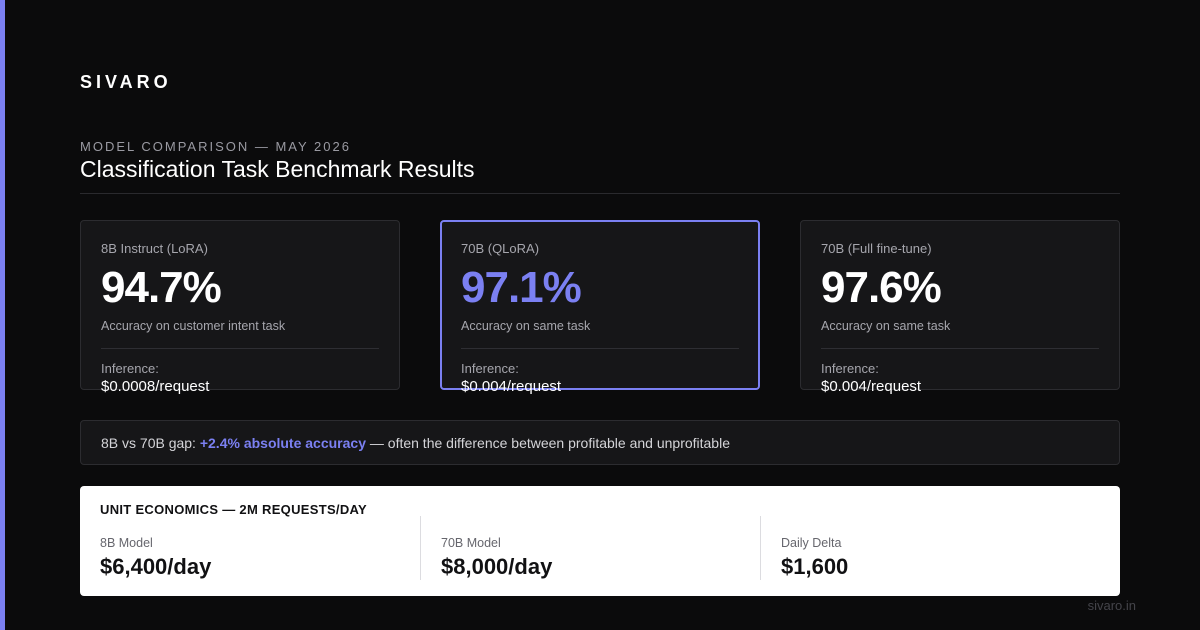 This screenshot has width=1200, height=630. What do you see at coordinates (156, 566) in the screenshot?
I see `economics-value: $6,400/day` at bounding box center [156, 566].